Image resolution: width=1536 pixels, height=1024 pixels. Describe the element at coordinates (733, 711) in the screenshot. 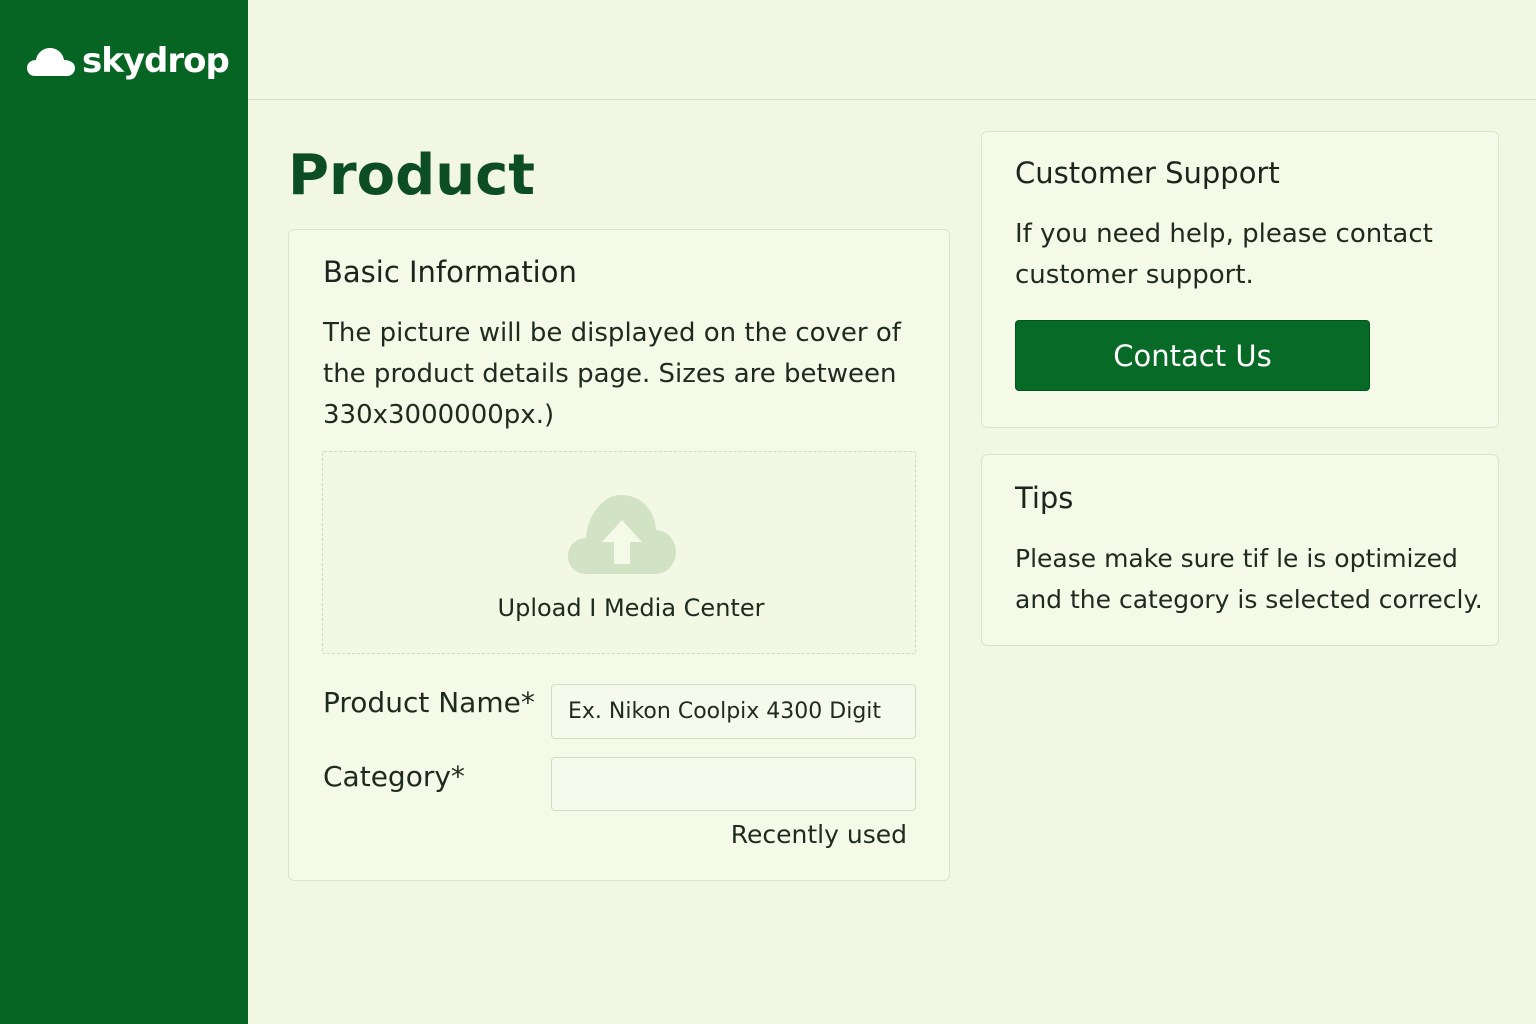

I see `product-name-input` at that location.